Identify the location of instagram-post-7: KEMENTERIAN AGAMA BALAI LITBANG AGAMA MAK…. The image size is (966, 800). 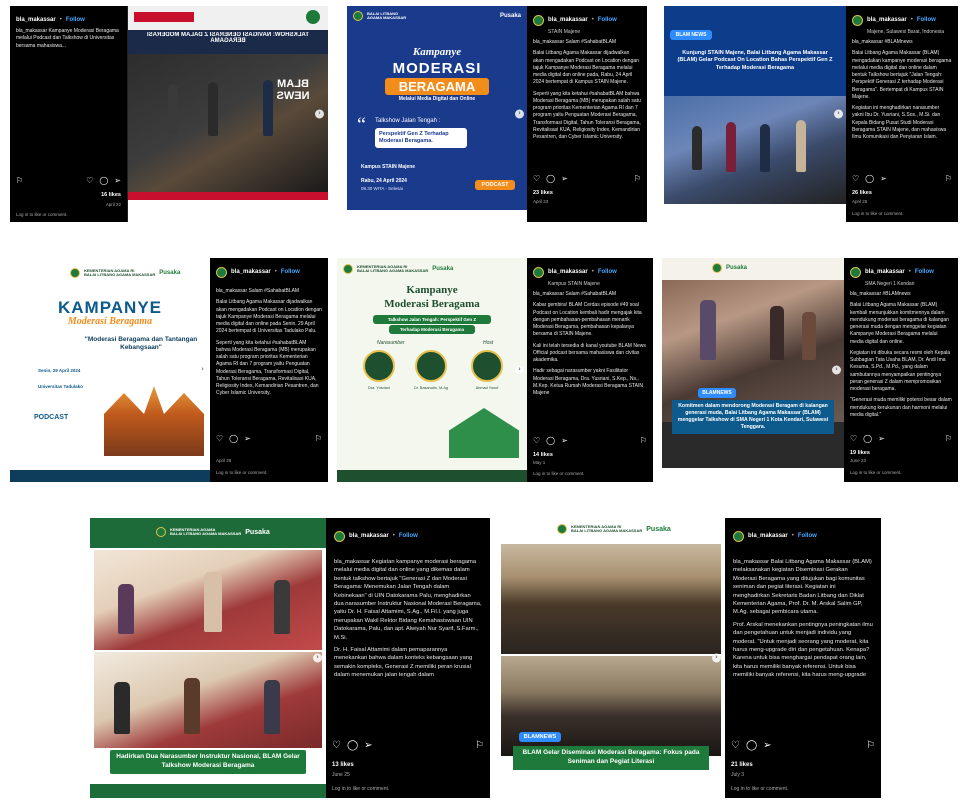
(290, 658).